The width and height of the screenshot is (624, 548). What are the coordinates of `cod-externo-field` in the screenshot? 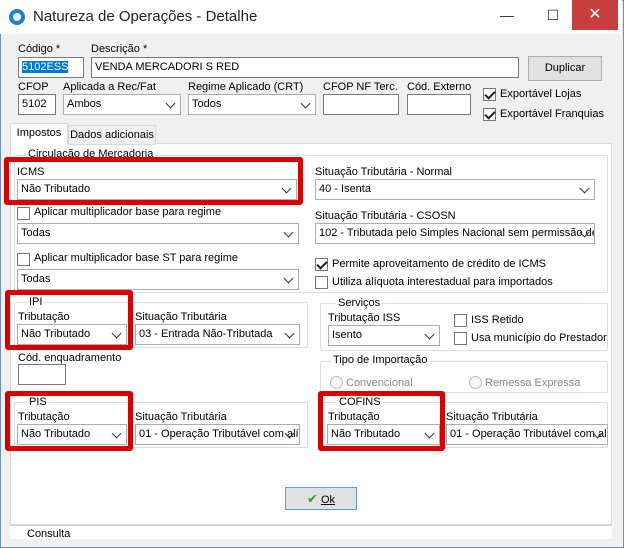 It's located at (439, 104).